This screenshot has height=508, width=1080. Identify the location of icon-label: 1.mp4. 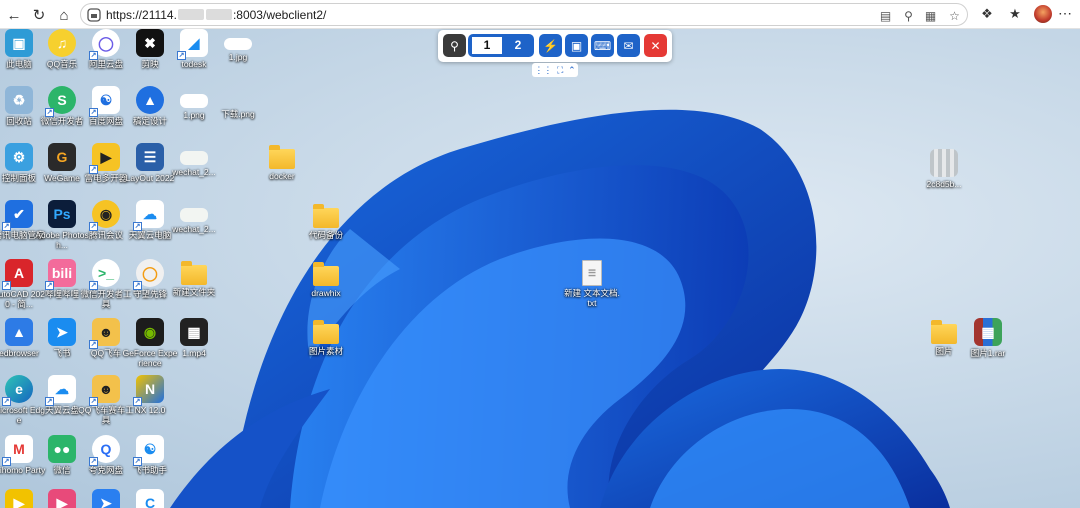
(194, 353).